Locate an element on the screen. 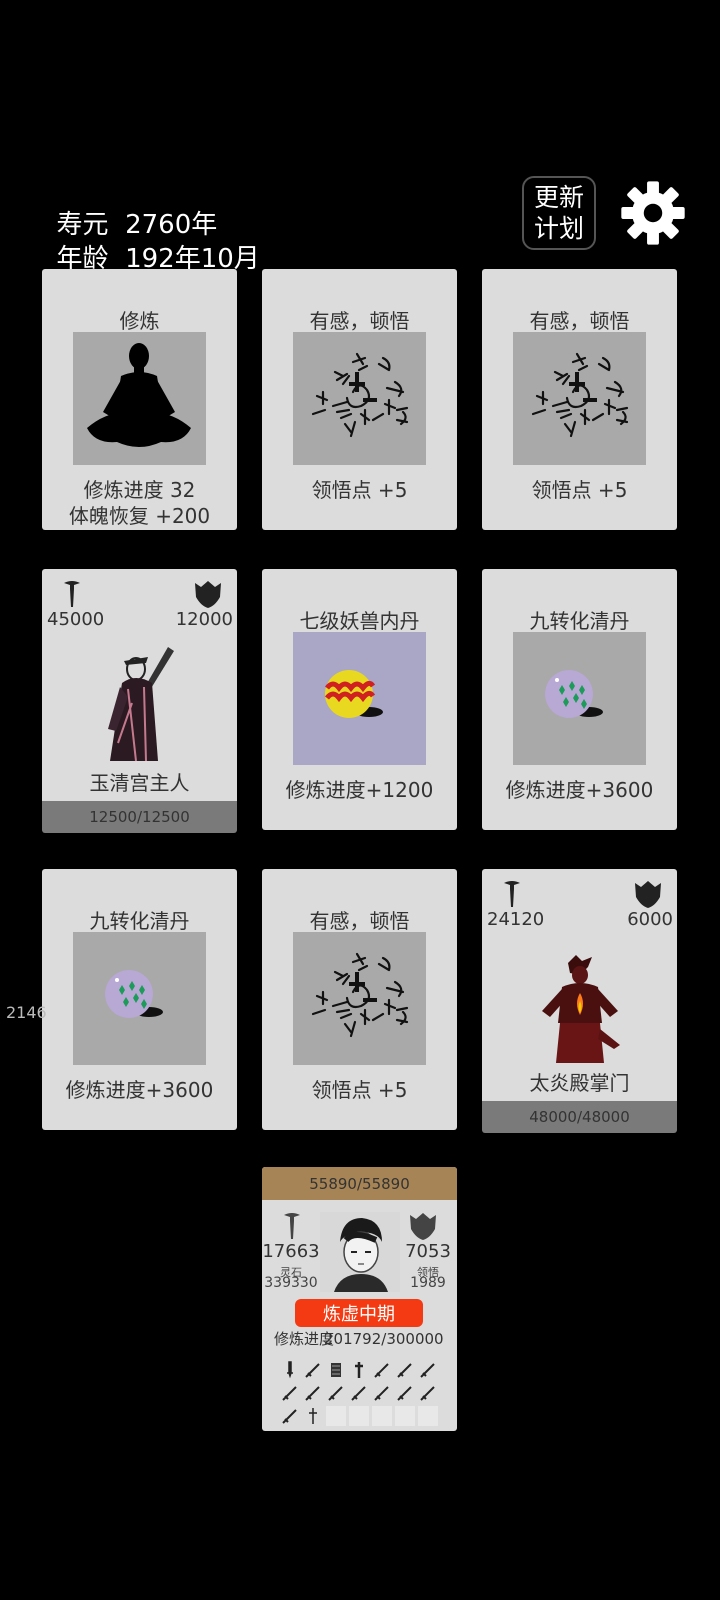  enemy-name: 太炎殿掌门 is located at coordinates (579, 1083).